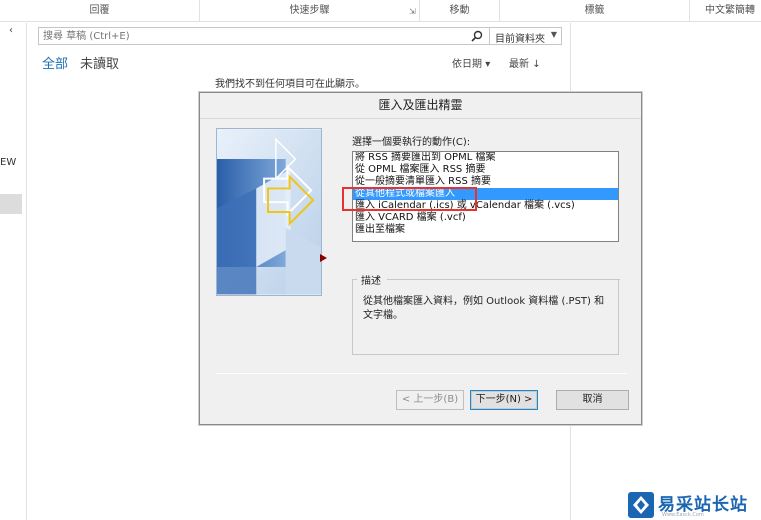 The width and height of the screenshot is (761, 520). I want to click on arrow-down-icon: ↓, so click(536, 64).